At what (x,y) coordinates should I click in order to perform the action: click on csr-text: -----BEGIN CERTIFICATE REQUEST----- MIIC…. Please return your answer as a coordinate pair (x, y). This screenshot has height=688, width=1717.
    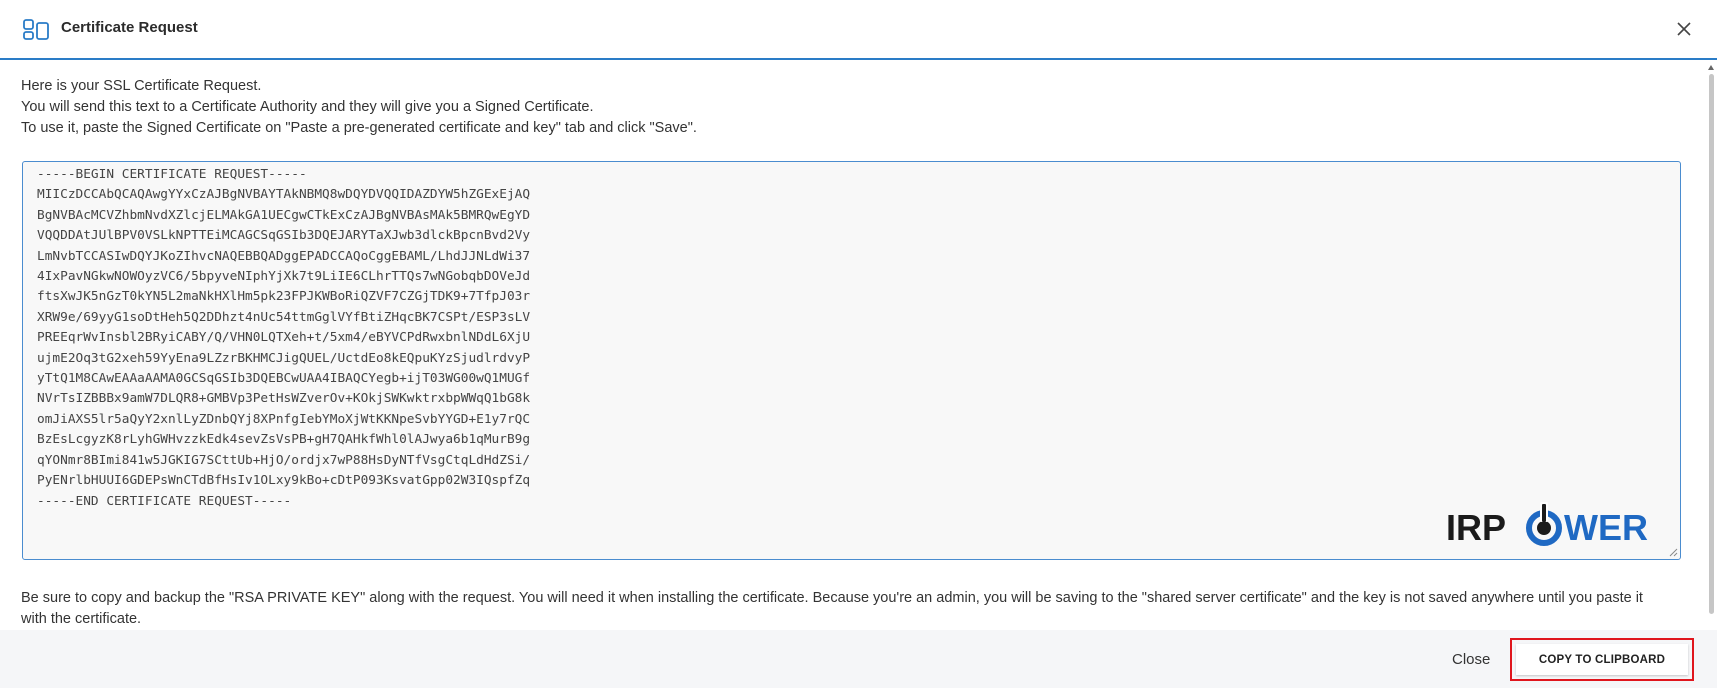
    Looking at the image, I should click on (283, 338).